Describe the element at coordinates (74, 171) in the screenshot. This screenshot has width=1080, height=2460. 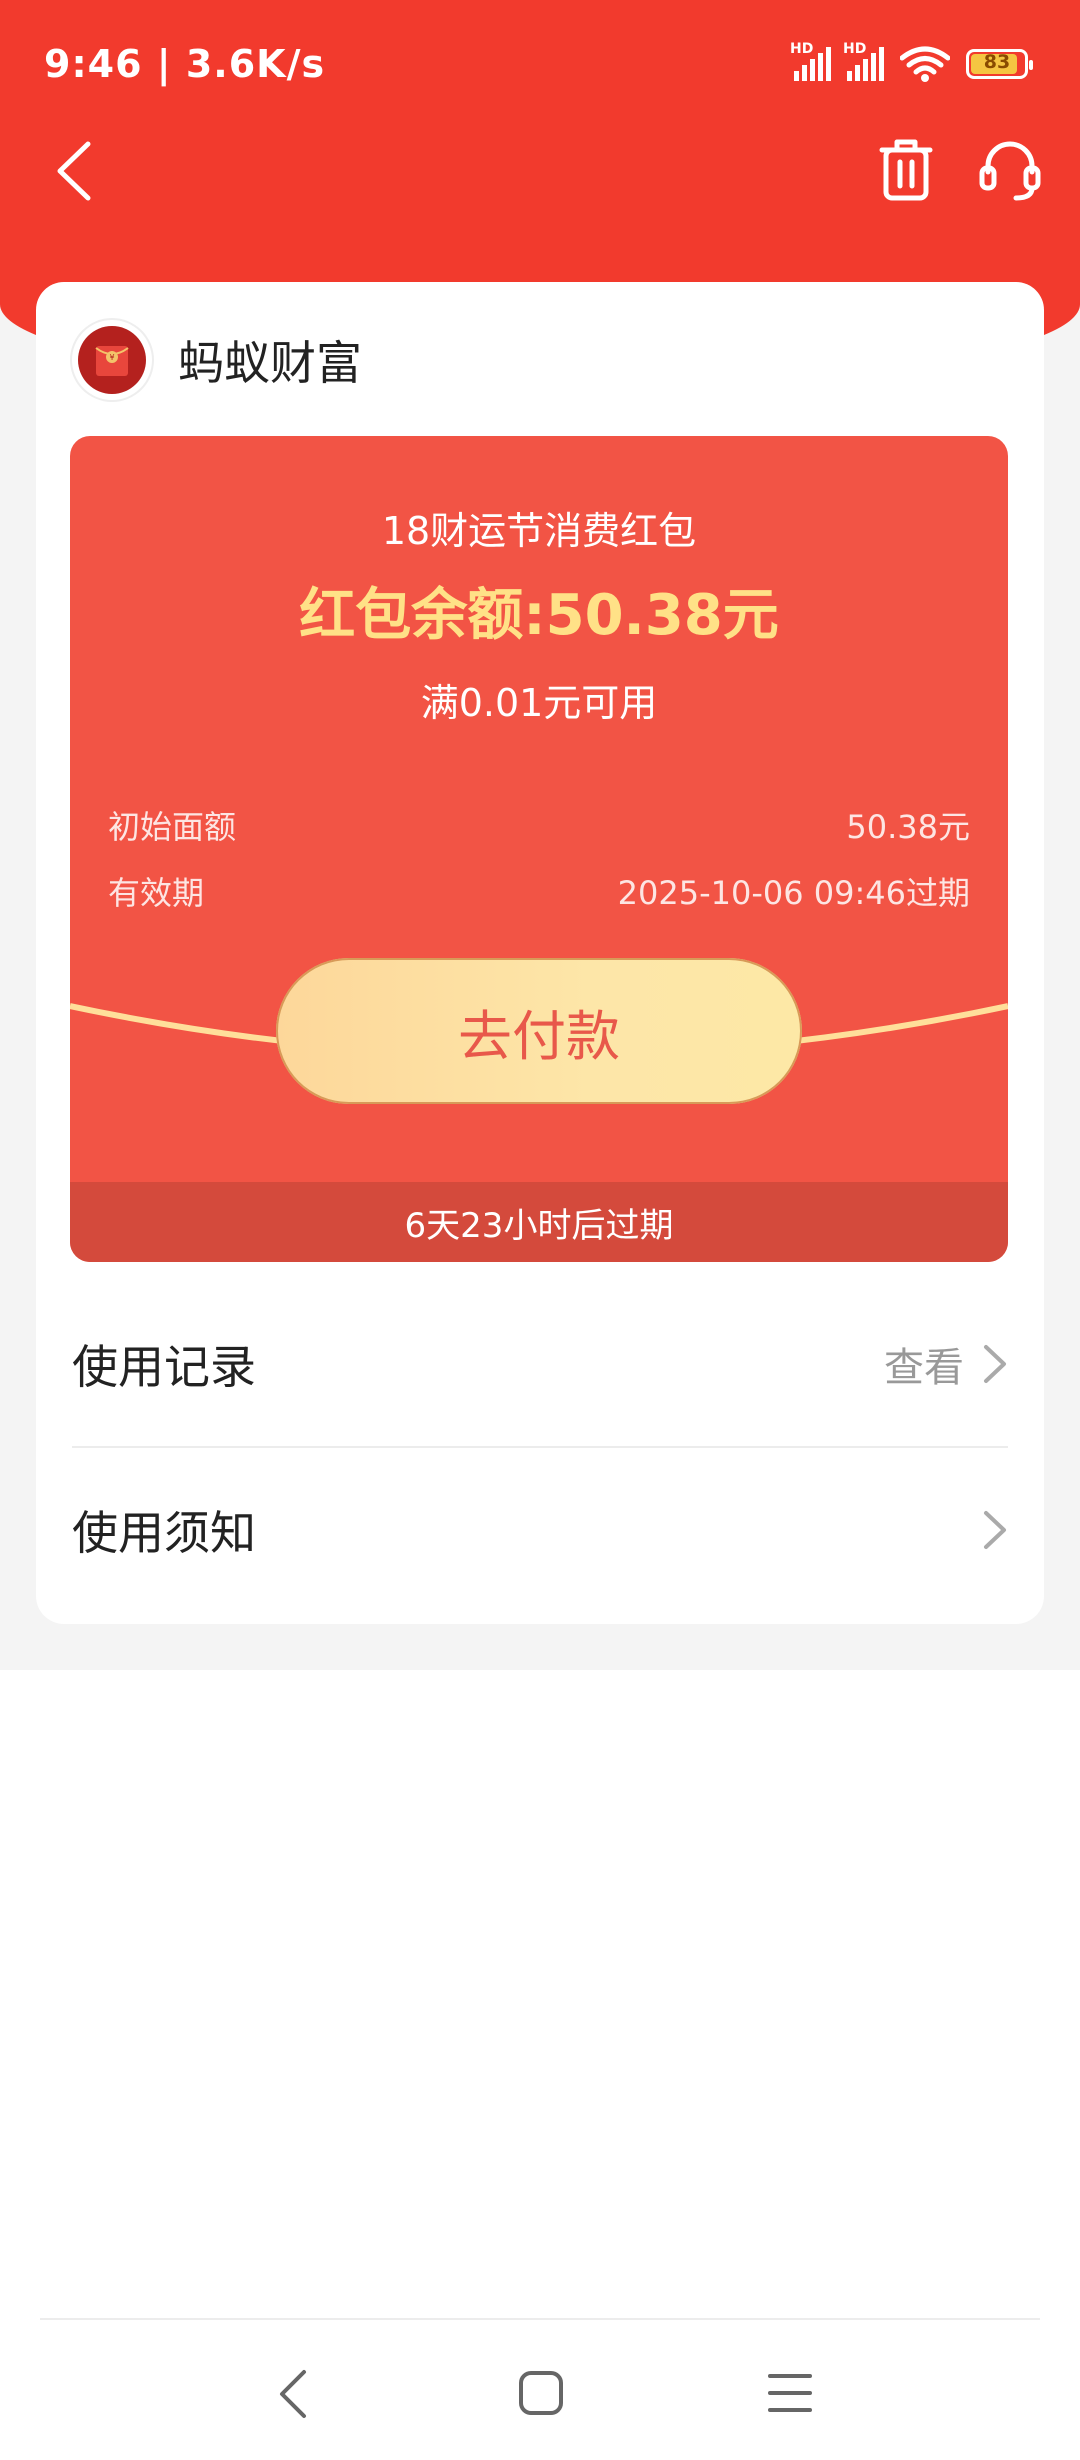
I see `back-icon` at that location.